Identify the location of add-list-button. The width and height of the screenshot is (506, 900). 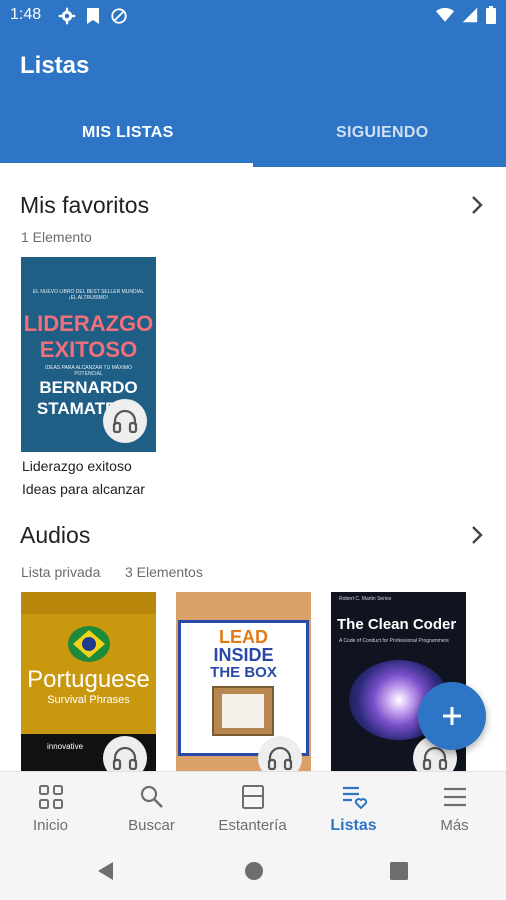
(452, 716).